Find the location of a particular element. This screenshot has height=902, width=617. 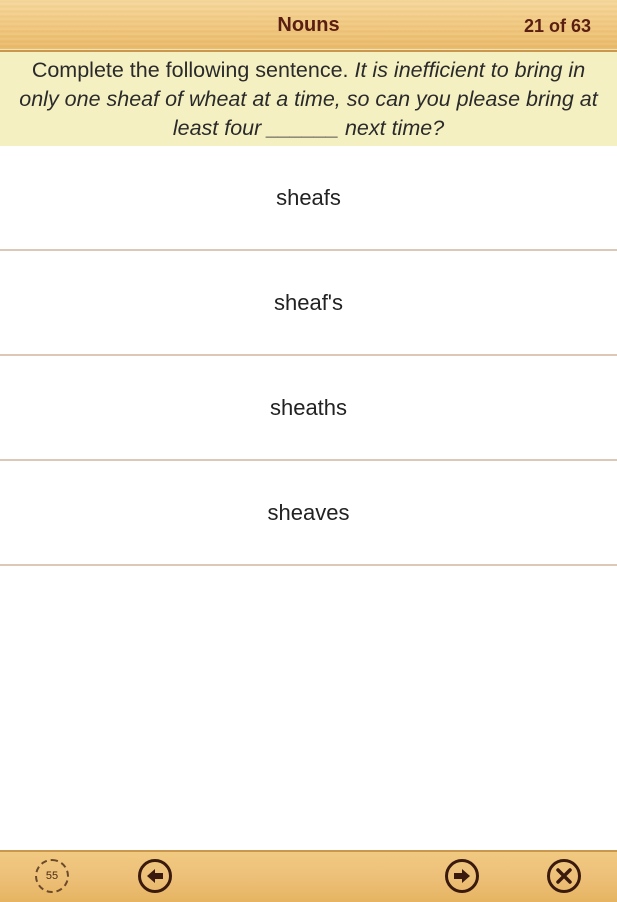

timer-value: 55 is located at coordinates (52, 876).